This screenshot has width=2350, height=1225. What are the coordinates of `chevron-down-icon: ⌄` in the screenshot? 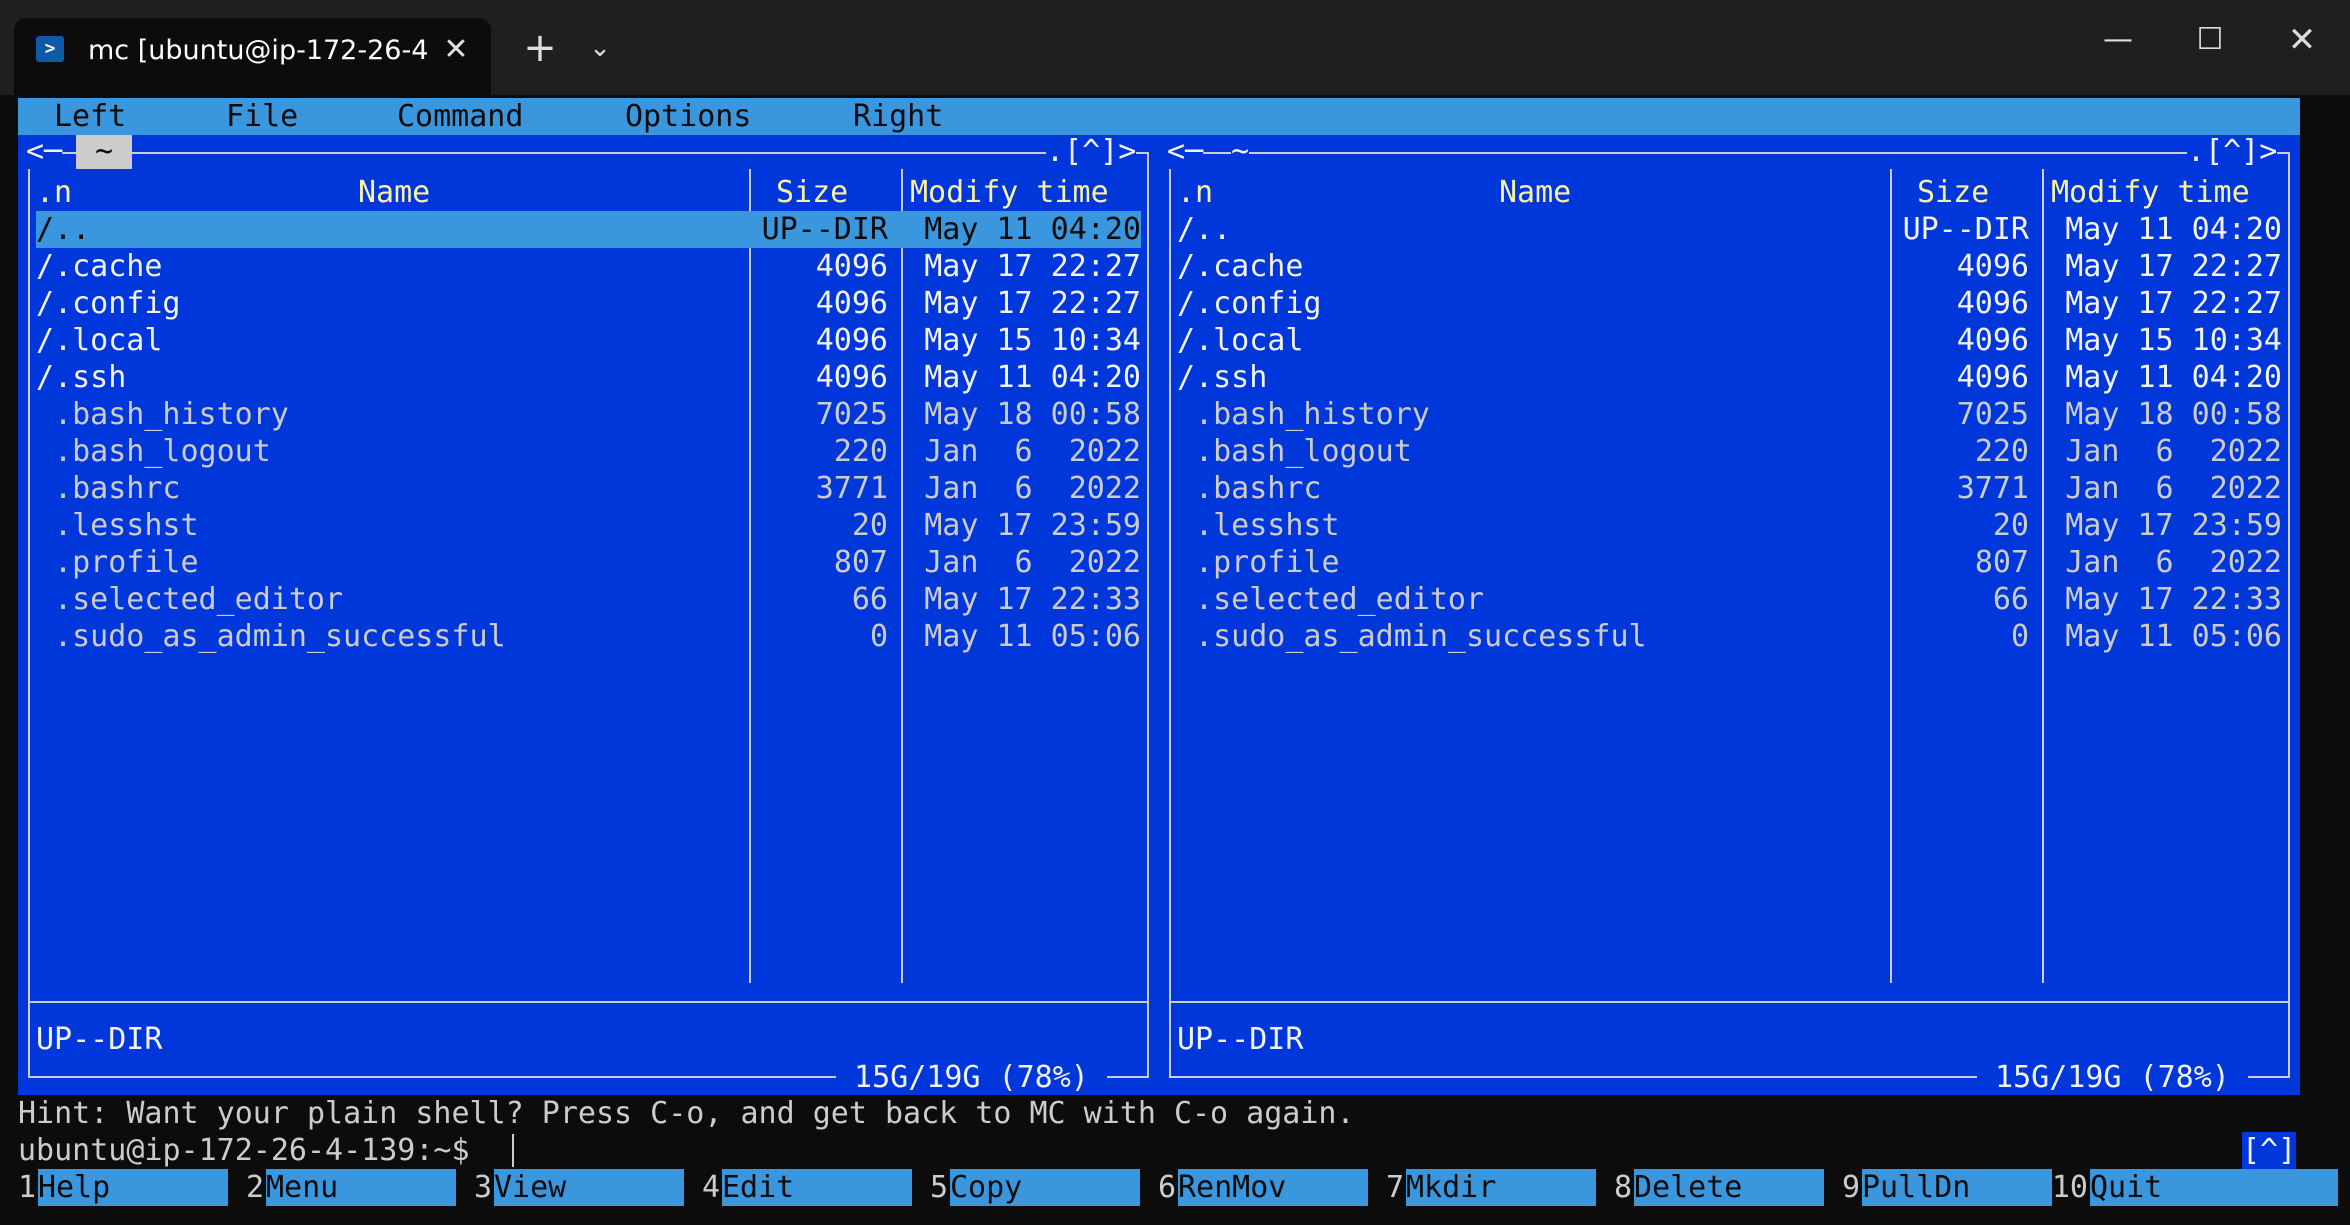 It's located at (600, 48).